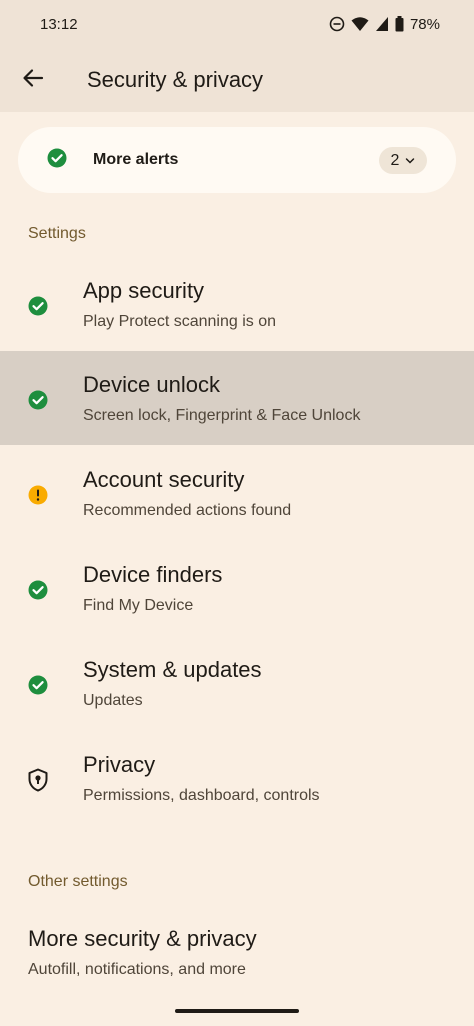 This screenshot has width=474, height=1026. I want to click on battery-icon, so click(399, 24).